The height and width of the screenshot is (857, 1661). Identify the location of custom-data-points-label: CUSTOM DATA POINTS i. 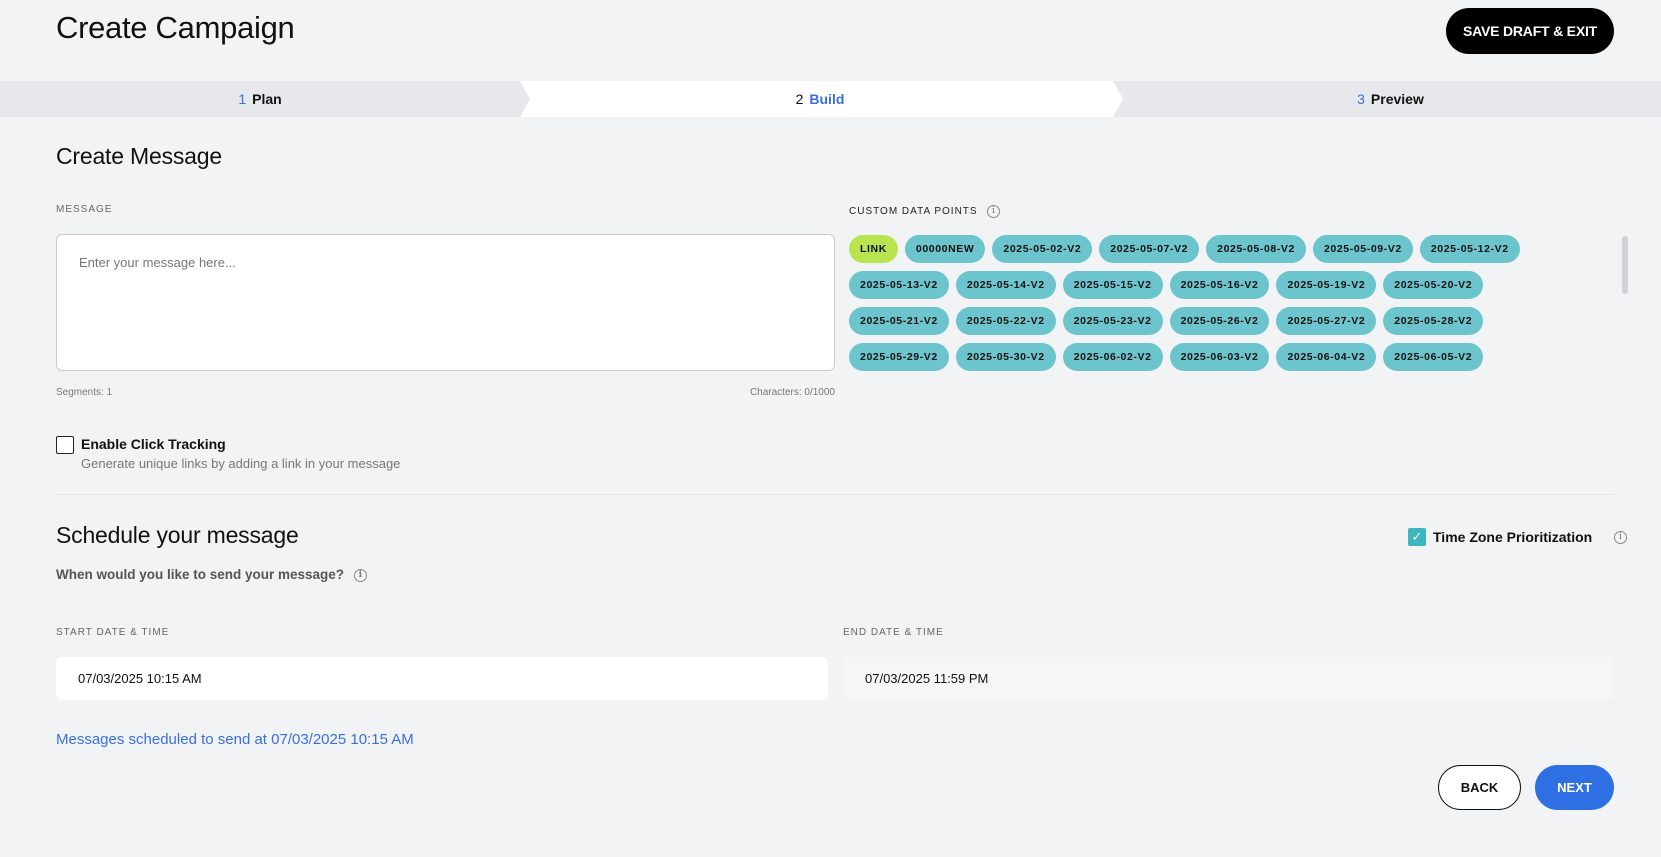
(925, 211).